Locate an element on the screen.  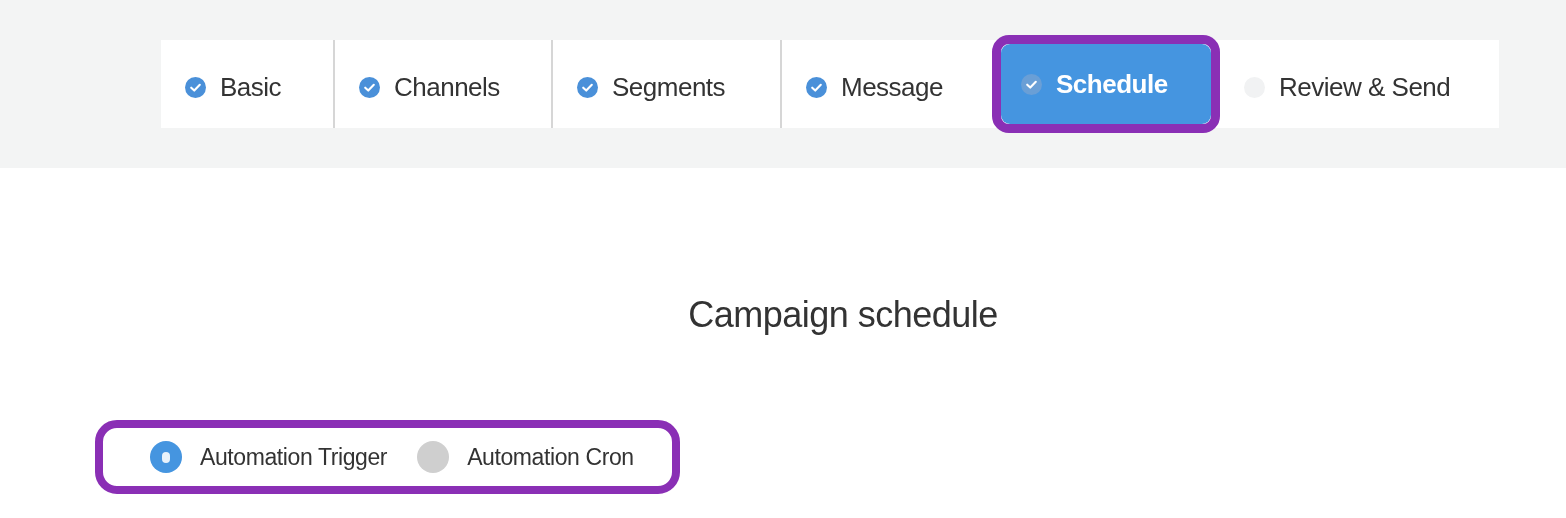
radio-option: Automation Trigger is located at coordinates (269, 457).